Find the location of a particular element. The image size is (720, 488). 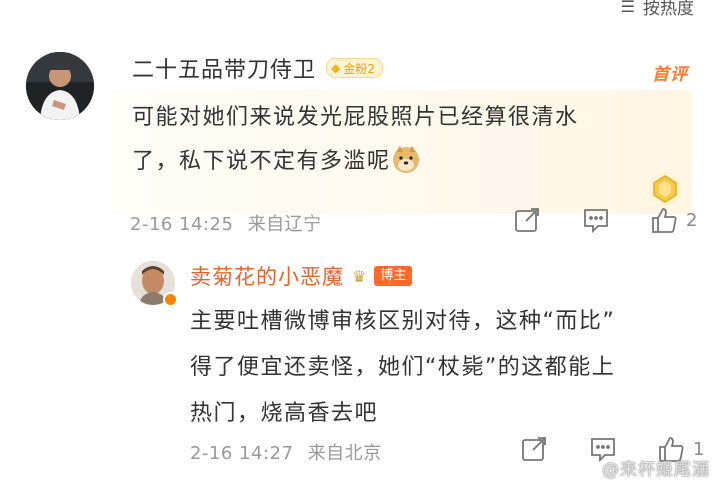

comment-header: 二十五品带刀侍卫 ◆ 金粉2 is located at coordinates (257, 68).